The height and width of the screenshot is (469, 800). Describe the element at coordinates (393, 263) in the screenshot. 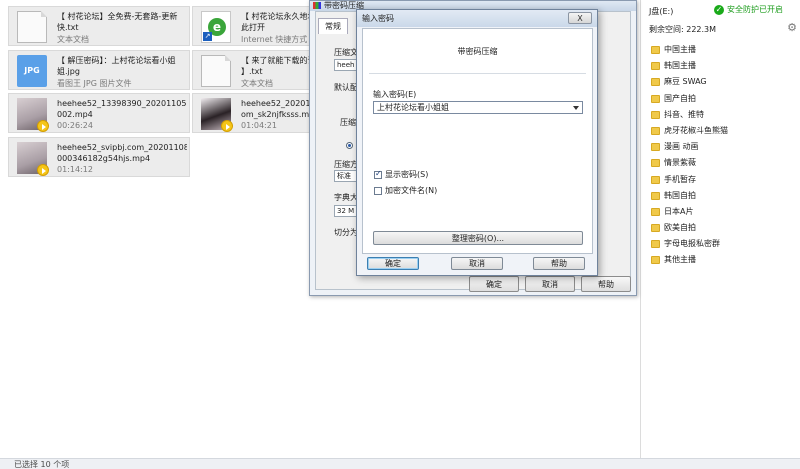

I see `ok-button: 确定` at that location.